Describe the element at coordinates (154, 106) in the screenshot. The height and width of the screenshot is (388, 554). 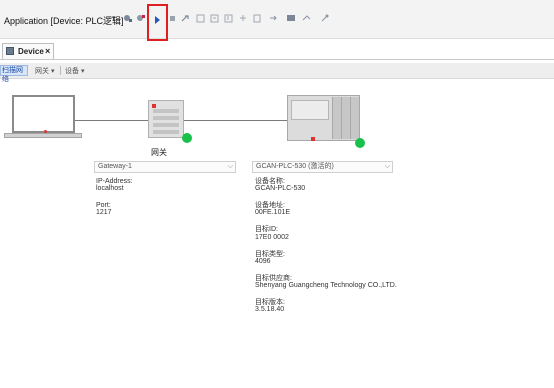
I see `gateway-indicator` at that location.